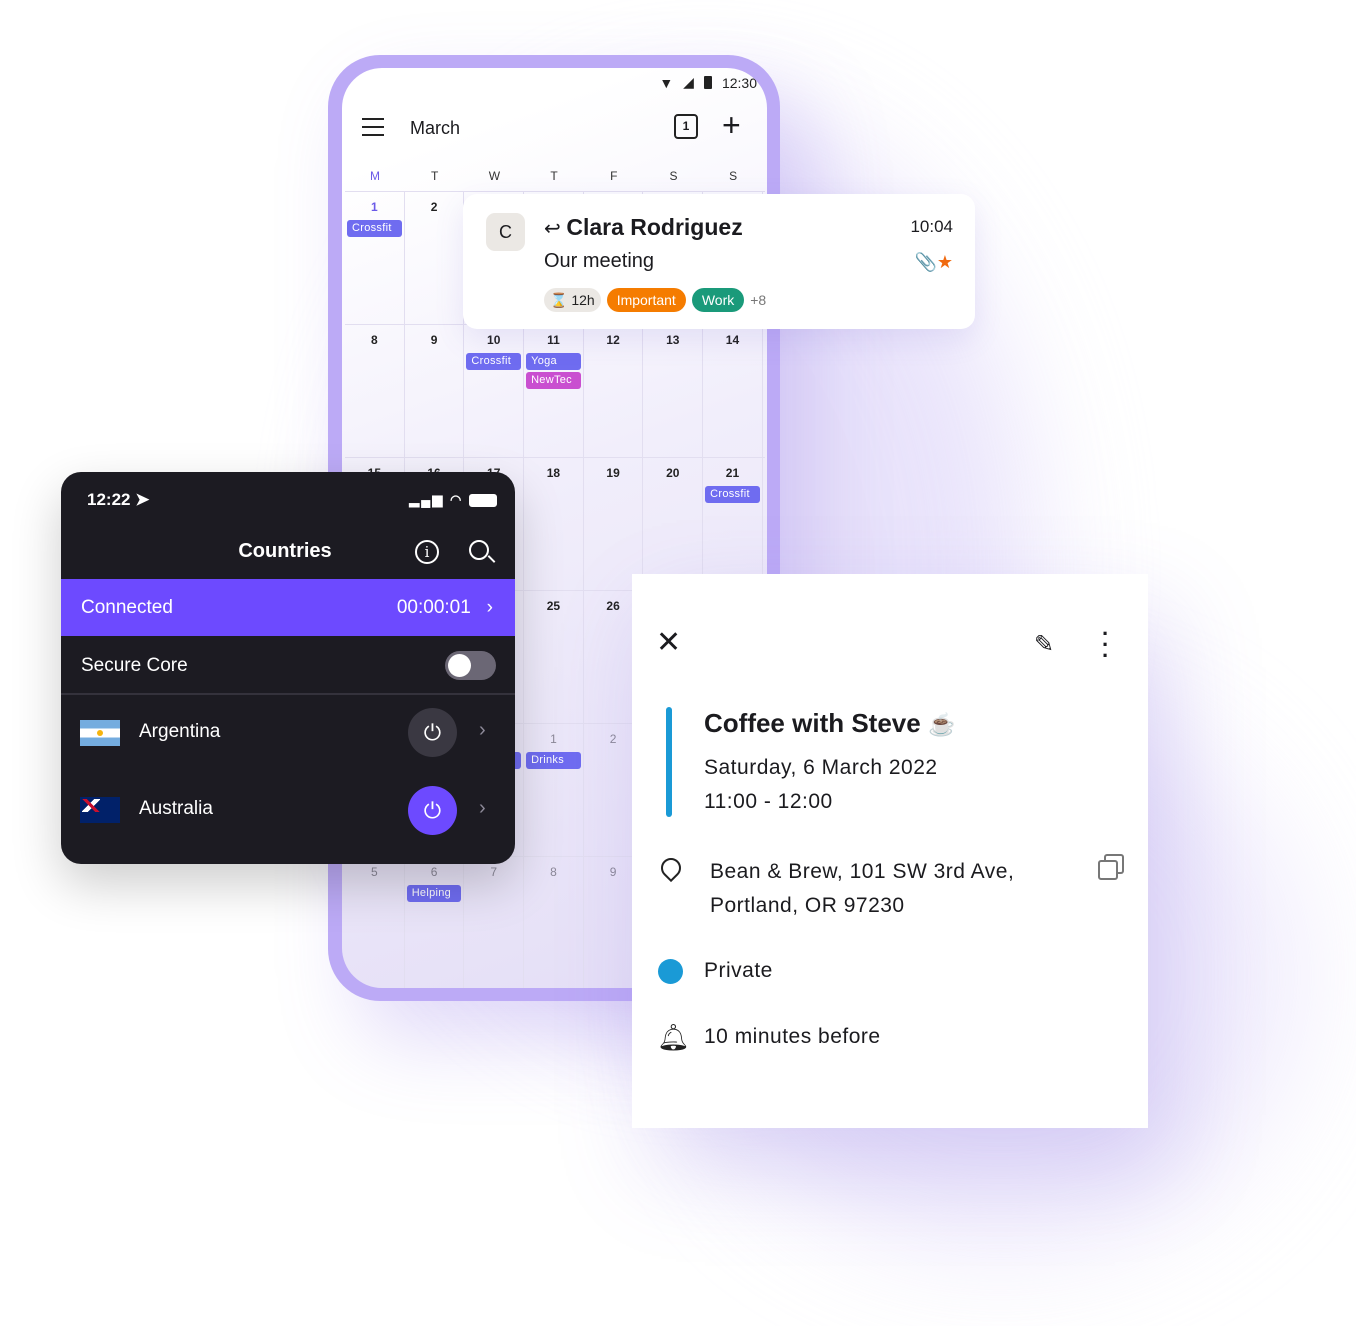 The height and width of the screenshot is (1326, 1356). I want to click on day-cell: 9, so click(435, 391).